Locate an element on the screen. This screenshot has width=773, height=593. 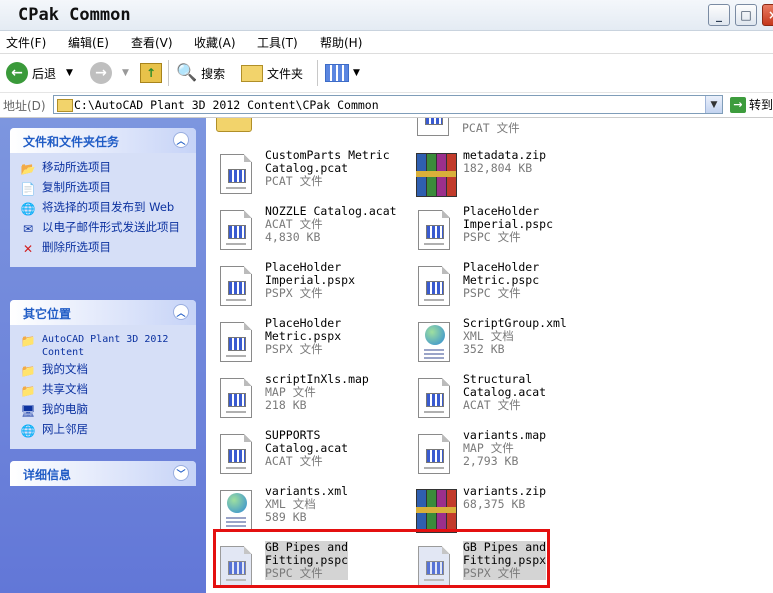
file-item: PlaceHolder Imperial.pspx PSPX 文件 is located at coordinates (309, 286).